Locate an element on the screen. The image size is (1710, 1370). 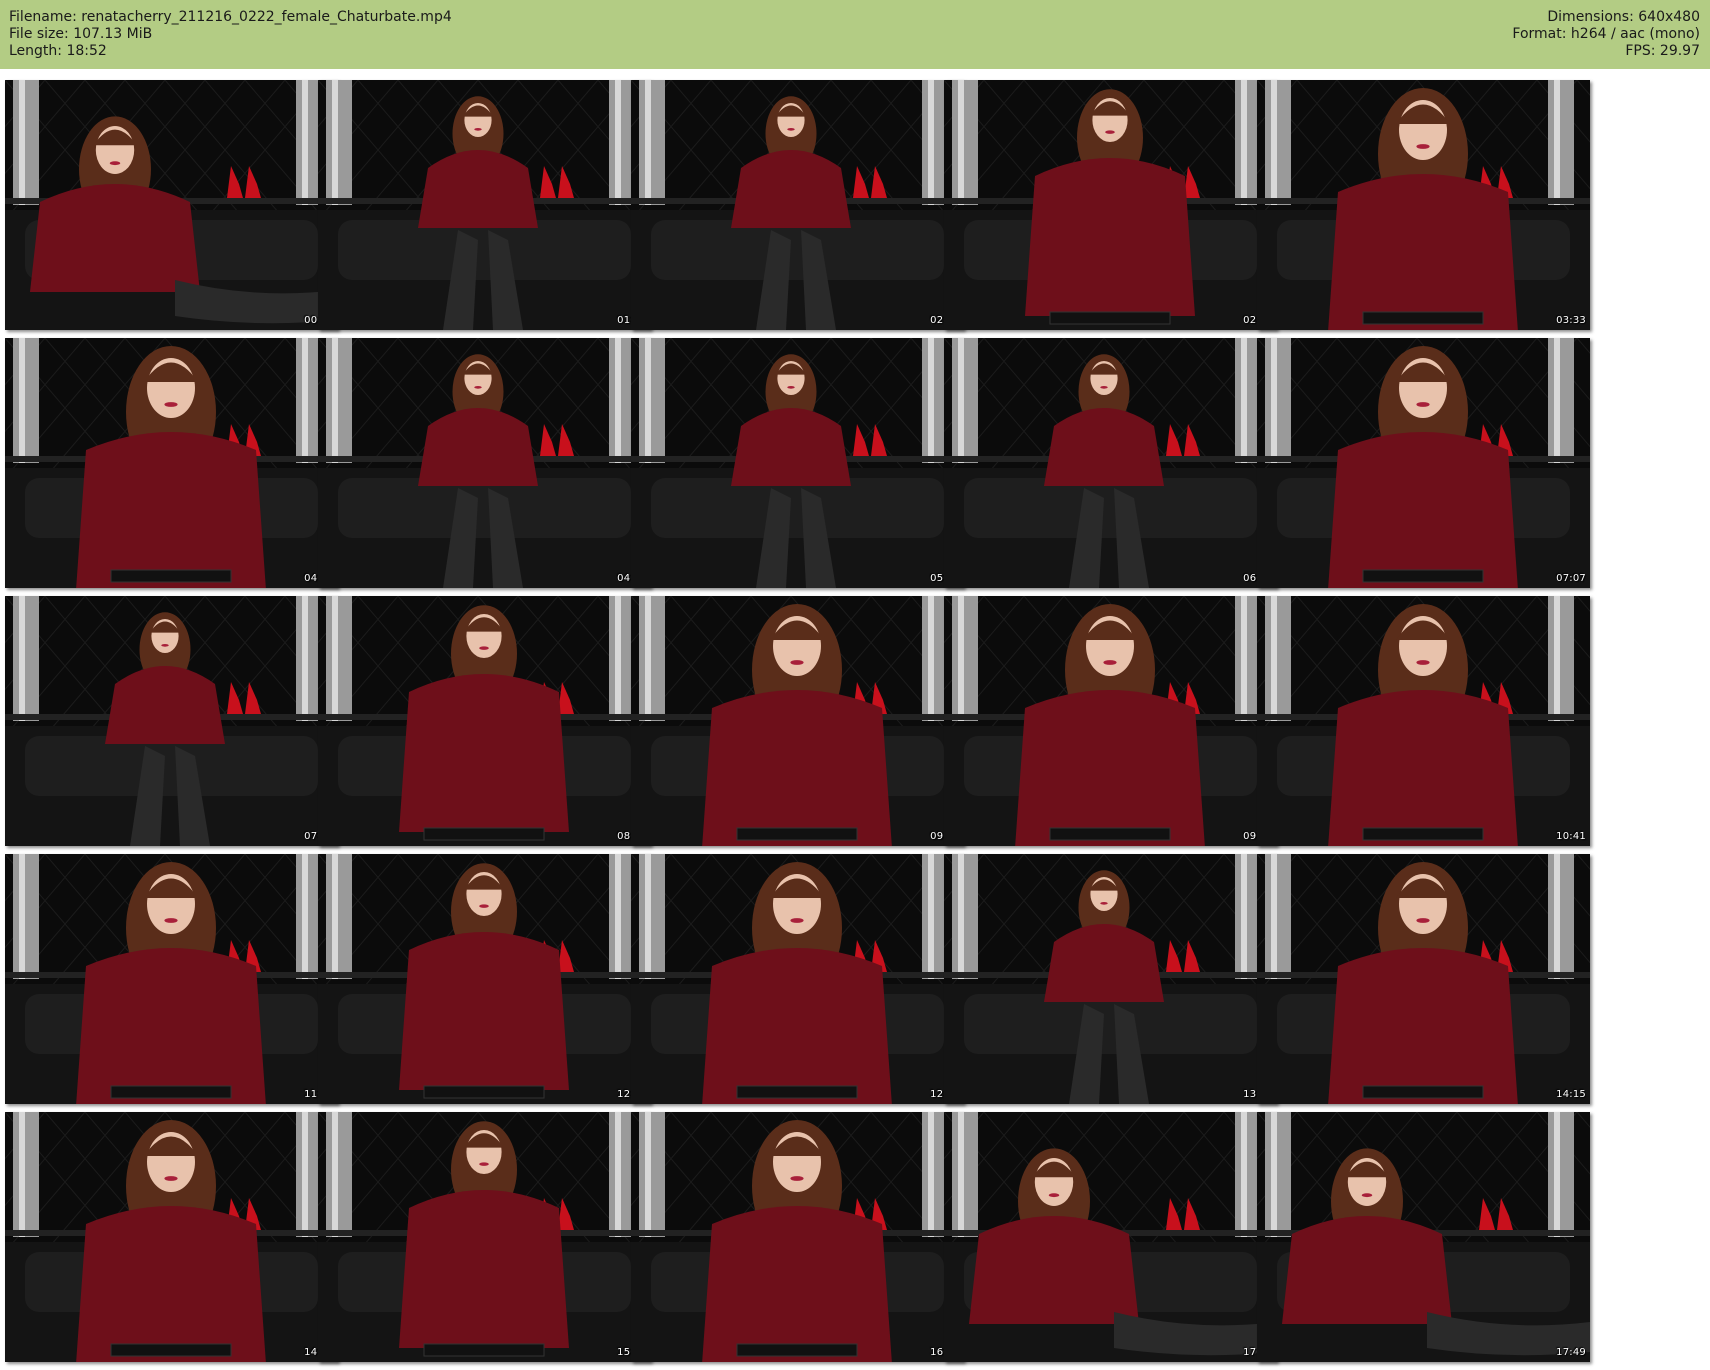
thumbnail-frame: 14:58 is located at coordinates (171, 1237).